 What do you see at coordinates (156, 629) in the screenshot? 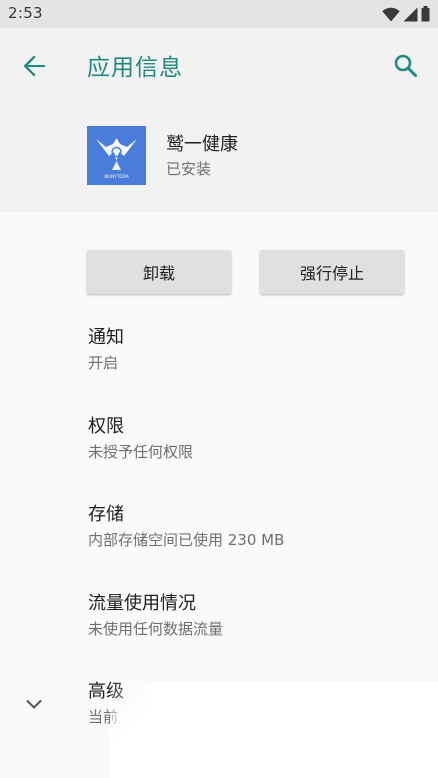
I see `pref-summary: 未使用任何数据流量` at bounding box center [156, 629].